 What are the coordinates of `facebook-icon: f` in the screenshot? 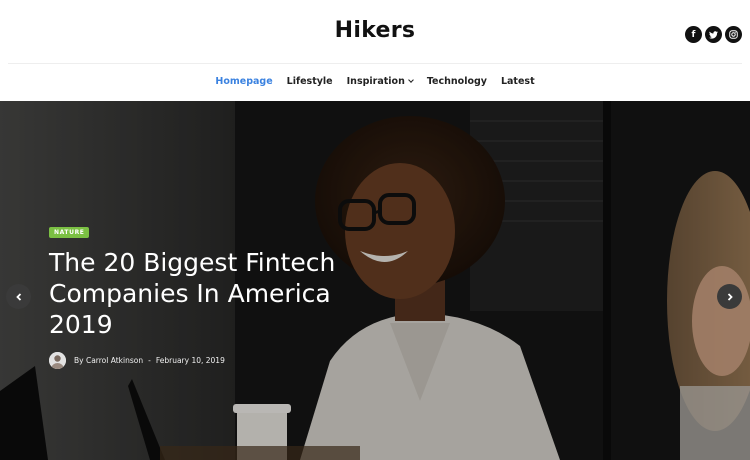 It's located at (693, 34).